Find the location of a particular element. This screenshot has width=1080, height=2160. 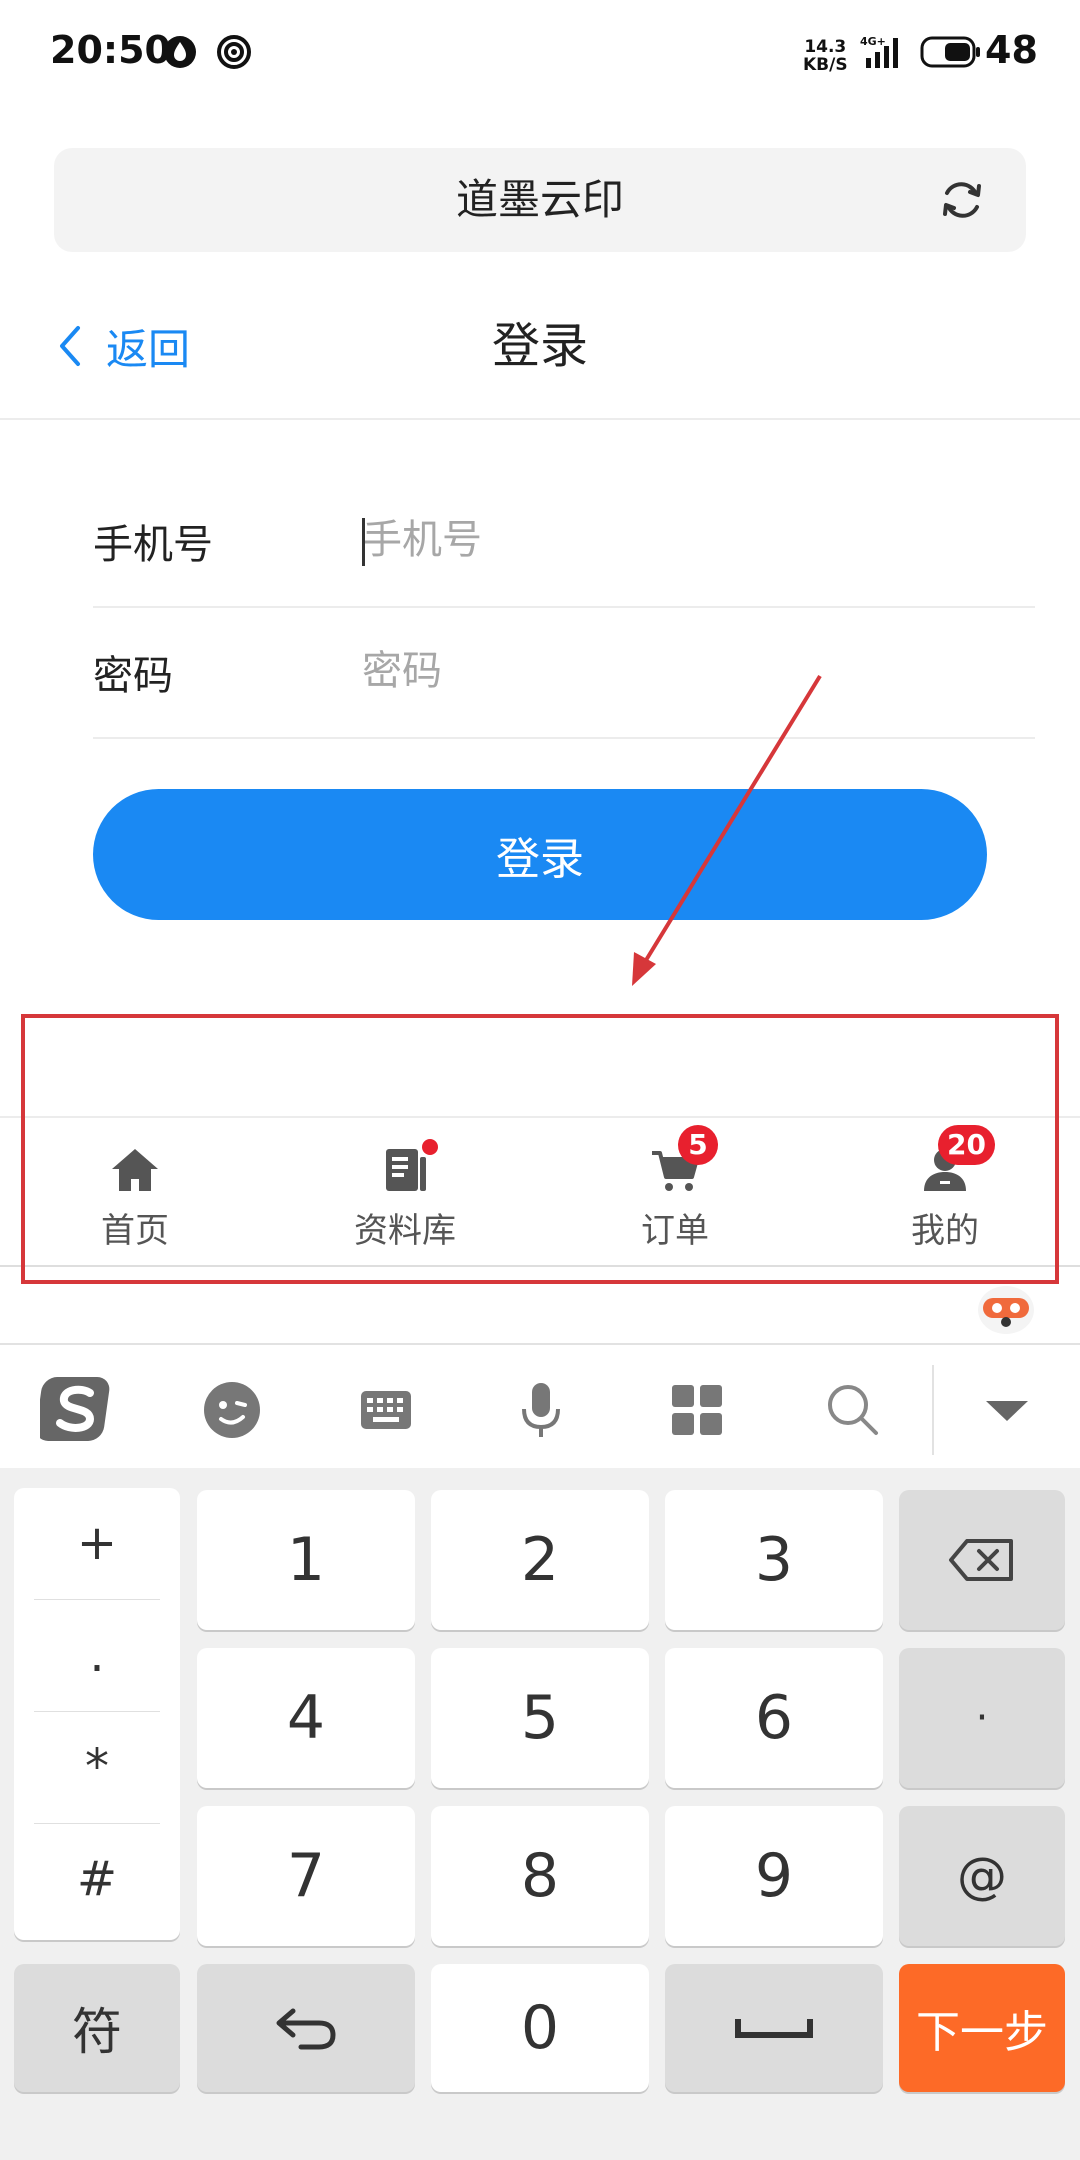

address-bar: 道墨云印 is located at coordinates (540, 200).